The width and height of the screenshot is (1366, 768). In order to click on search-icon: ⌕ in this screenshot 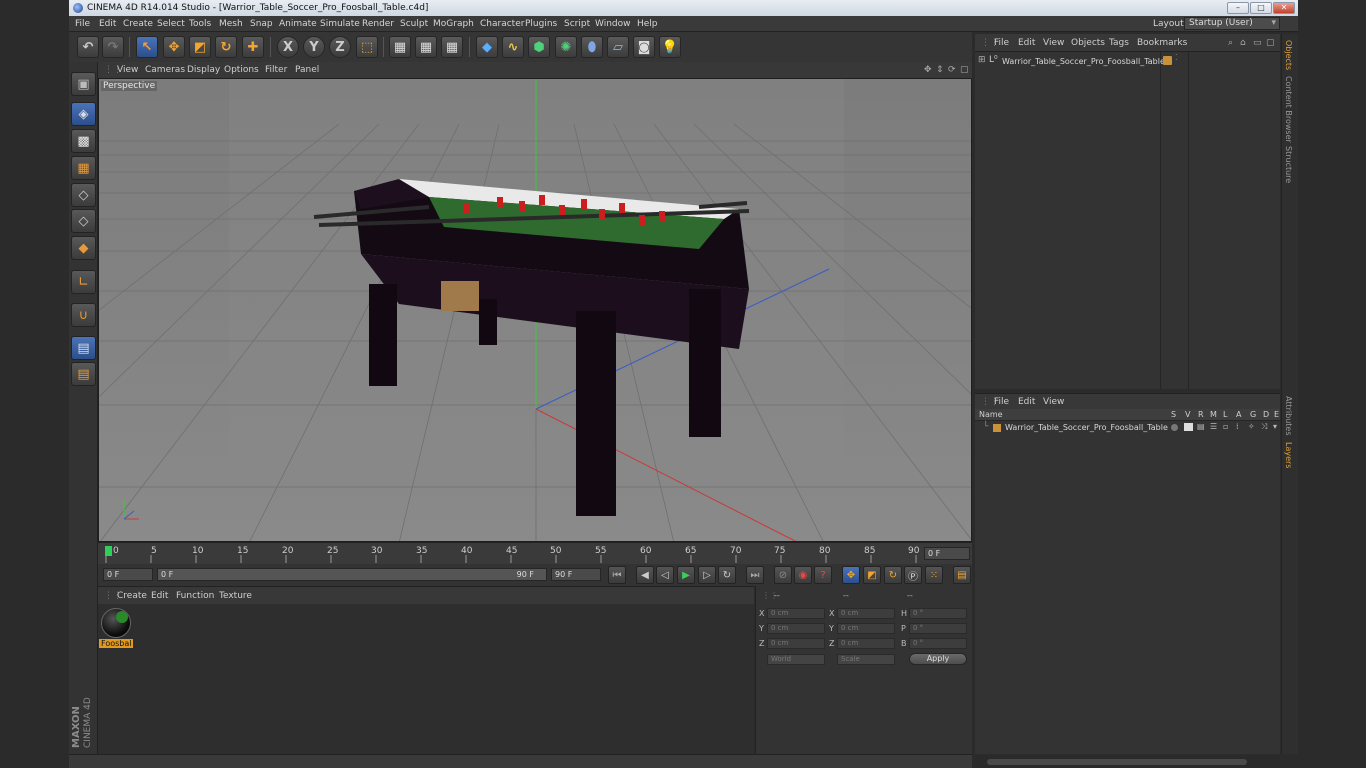, I will do `click(1230, 43)`.